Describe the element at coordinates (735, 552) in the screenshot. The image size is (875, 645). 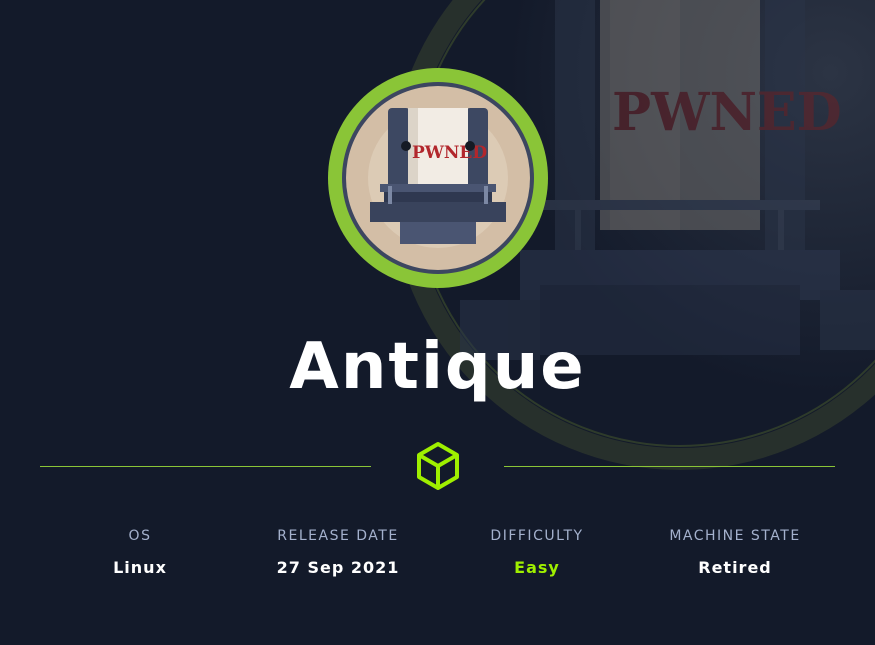
I see `stat-machine-state: MACHINE STATE Retired` at that location.